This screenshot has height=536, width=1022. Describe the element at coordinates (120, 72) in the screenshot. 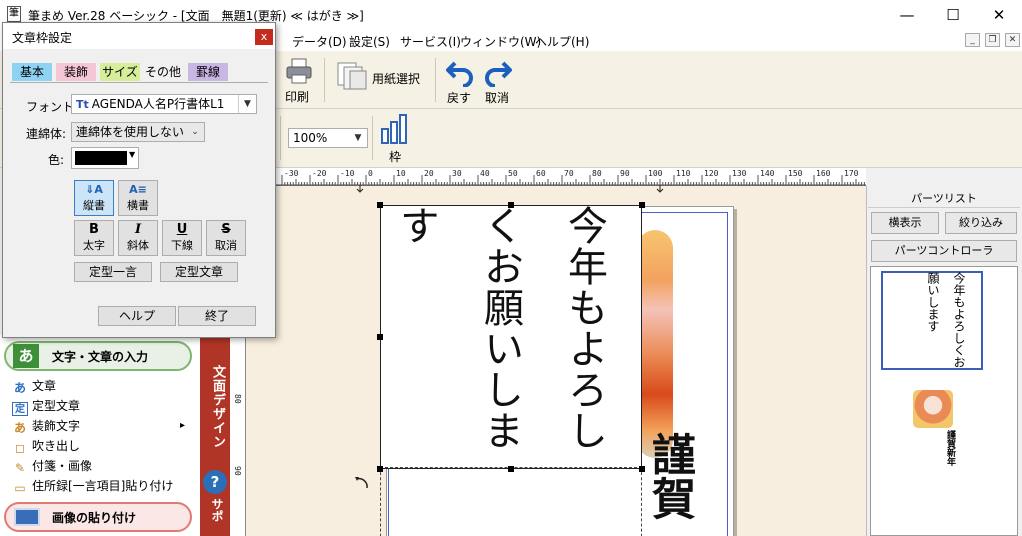

I see `tab-size: サイズ` at that location.